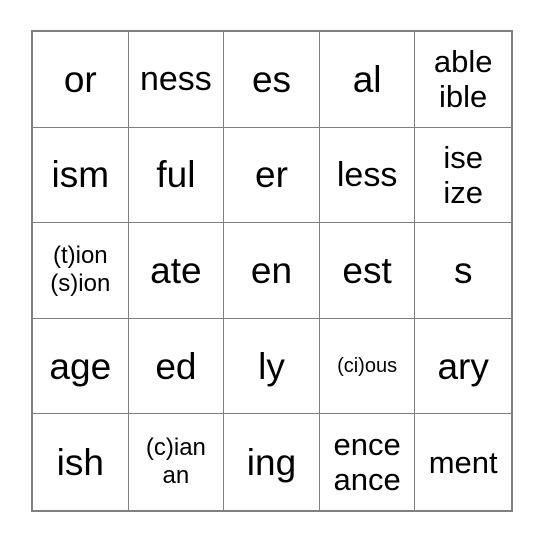 Image resolution: width=544 pixels, height=544 pixels. I want to click on bingo-cell: ary, so click(463, 366).